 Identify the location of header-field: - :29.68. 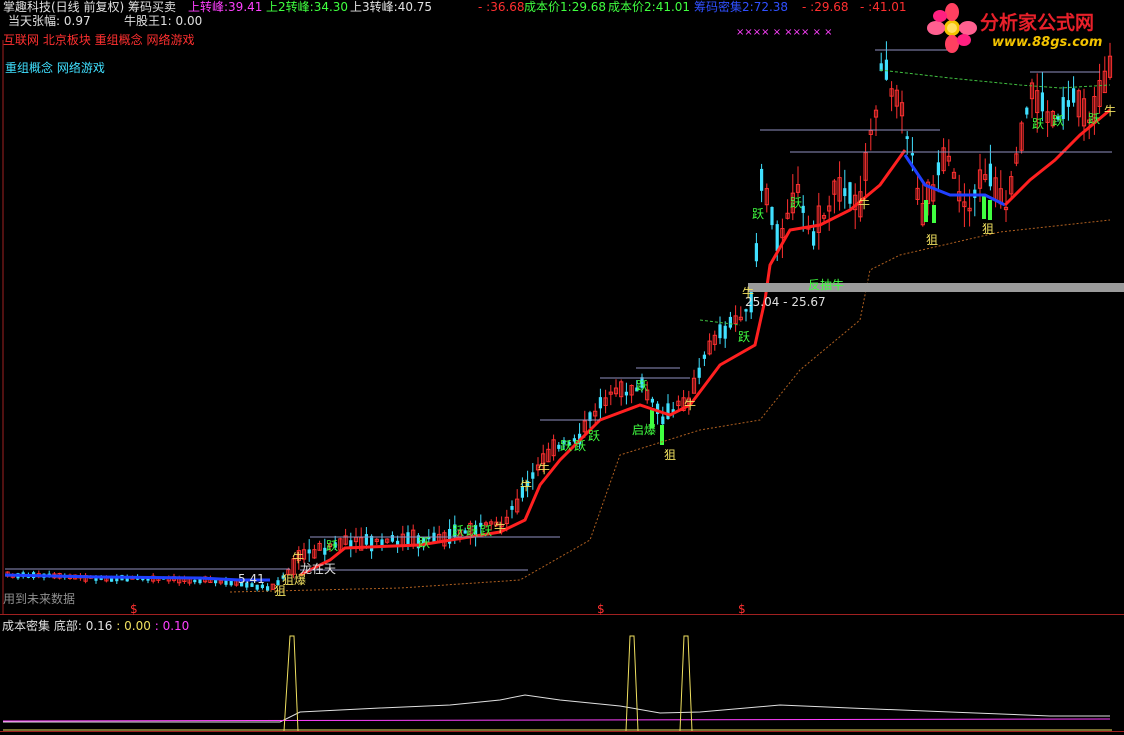
(825, 7).